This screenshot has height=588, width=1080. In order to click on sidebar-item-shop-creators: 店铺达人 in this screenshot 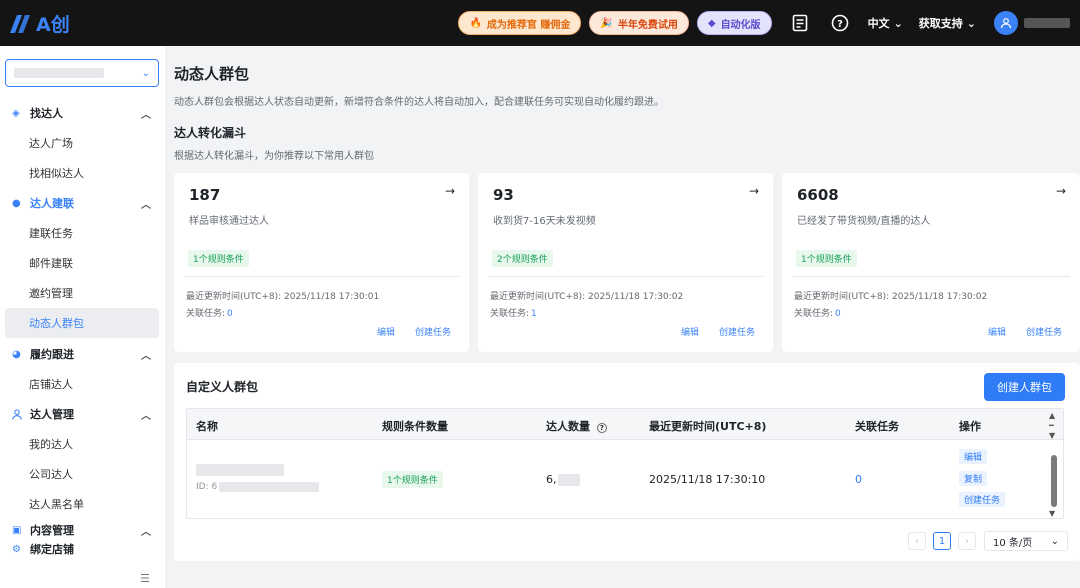, I will do `click(82, 384)`.